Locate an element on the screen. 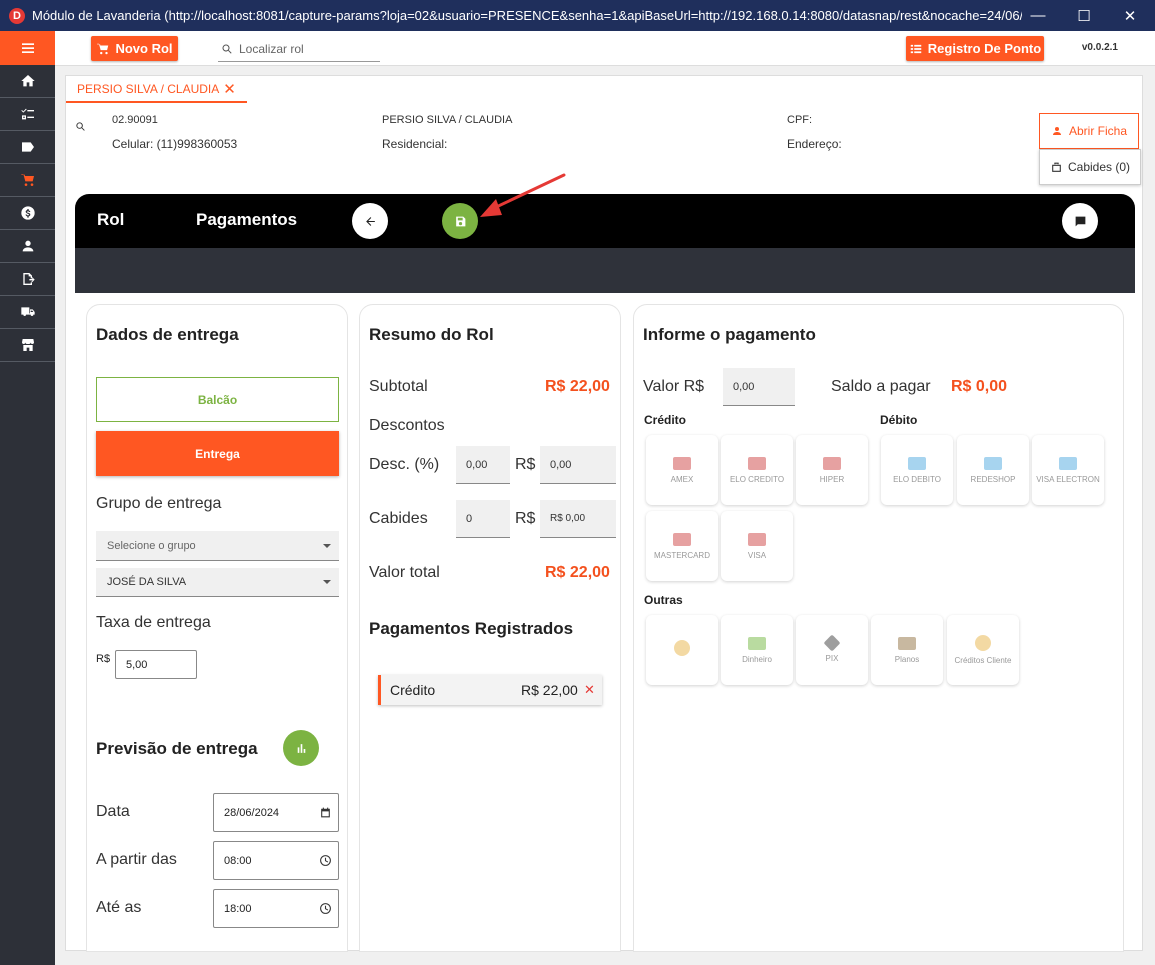 The height and width of the screenshot is (965, 1155). sidebar-item-store is located at coordinates (27, 345).